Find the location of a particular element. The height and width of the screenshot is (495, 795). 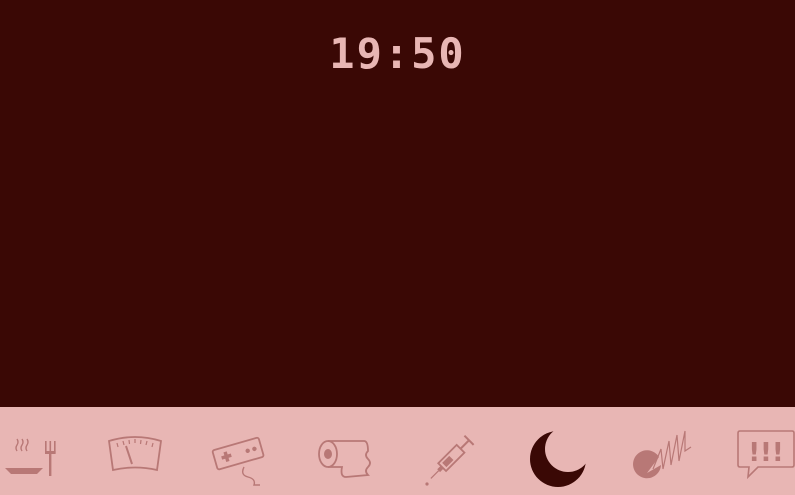

sleep-button is located at coordinates (561, 462).